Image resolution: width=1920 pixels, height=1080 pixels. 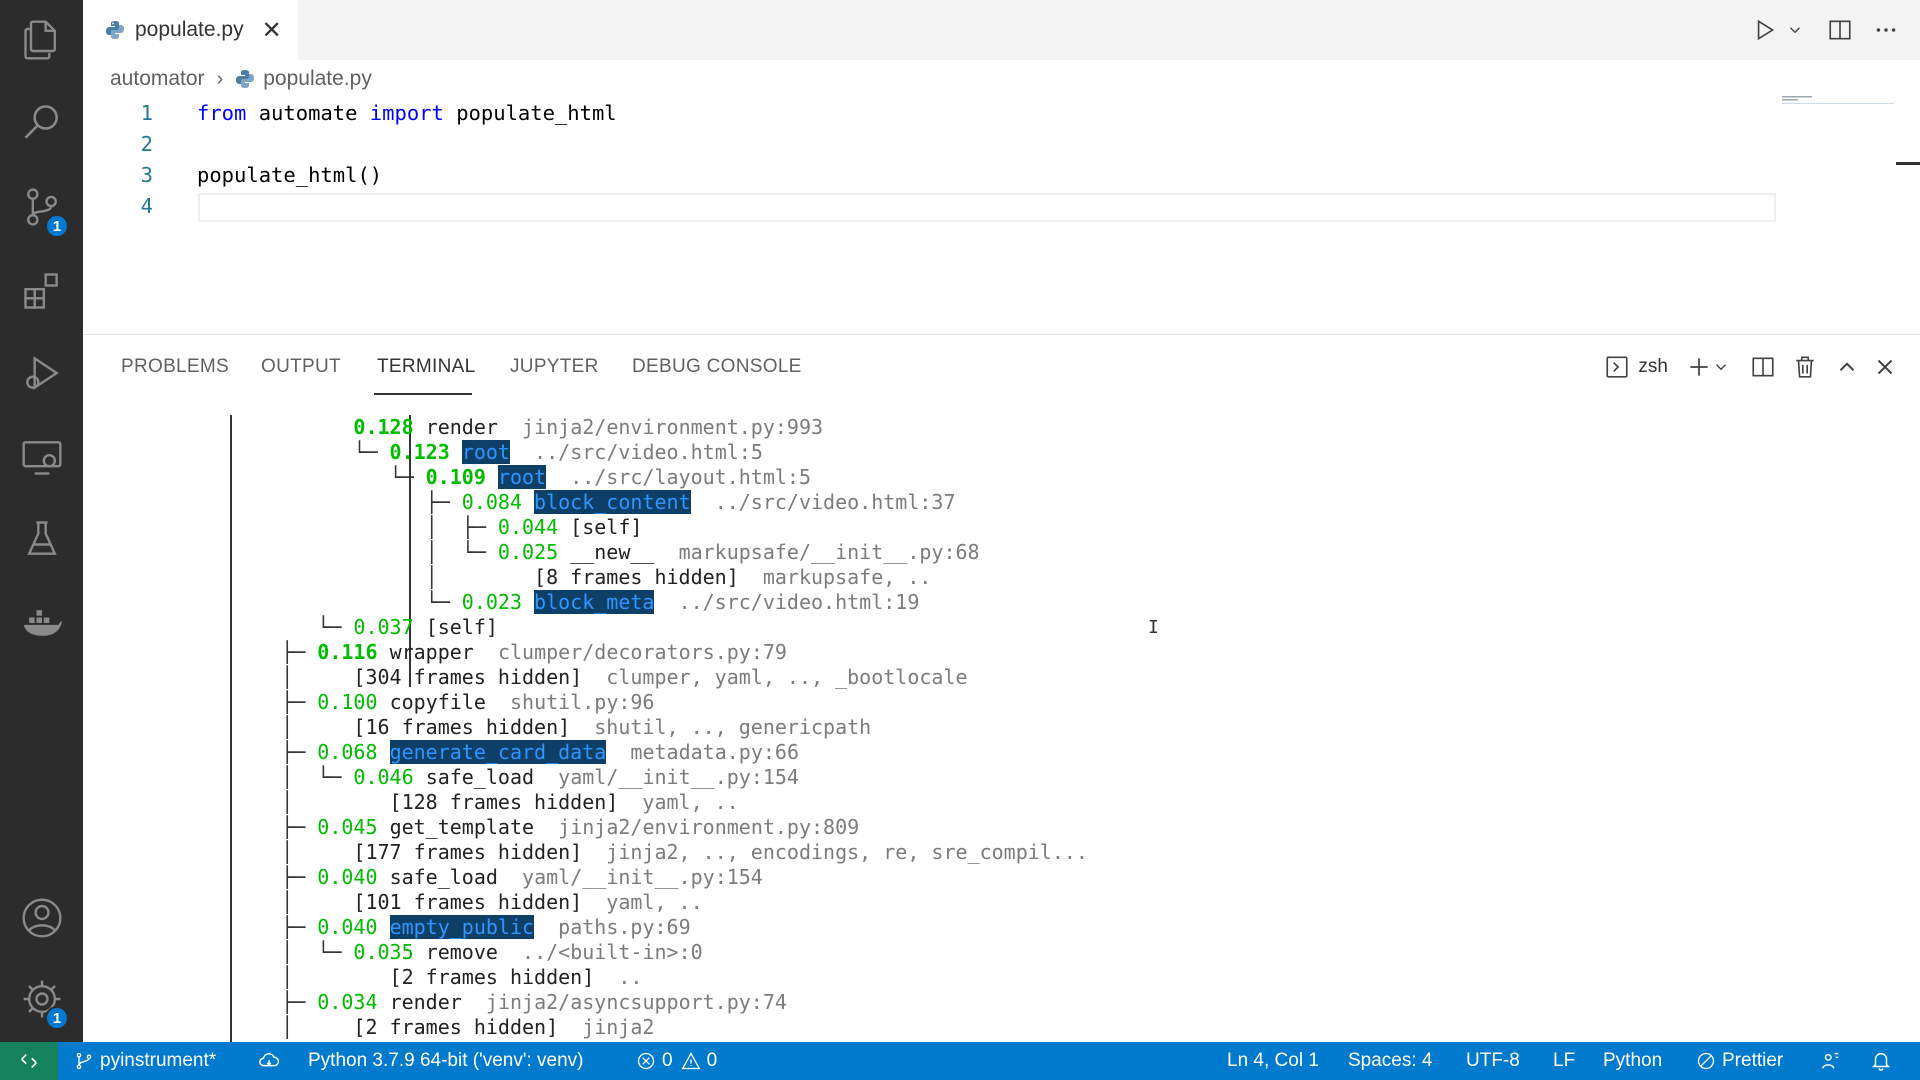 What do you see at coordinates (1493, 1061) in the screenshot?
I see `encoding: UTF-8` at bounding box center [1493, 1061].